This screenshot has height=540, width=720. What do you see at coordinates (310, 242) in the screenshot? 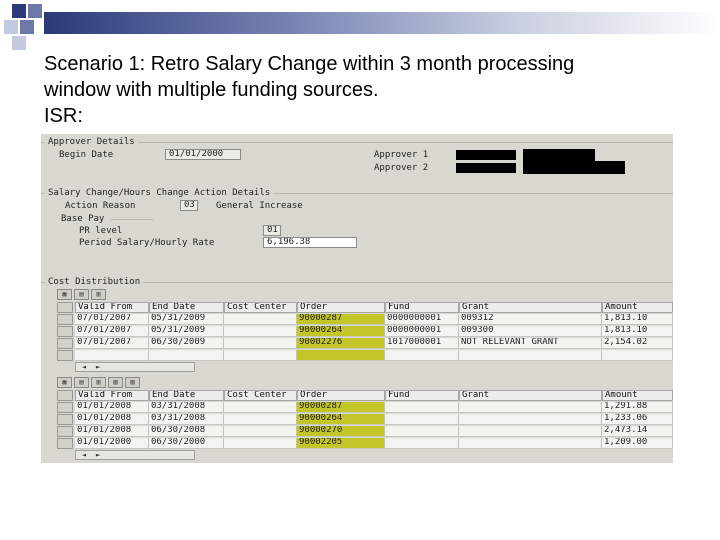
I see `period-salary-field: 6,196.38` at bounding box center [310, 242].